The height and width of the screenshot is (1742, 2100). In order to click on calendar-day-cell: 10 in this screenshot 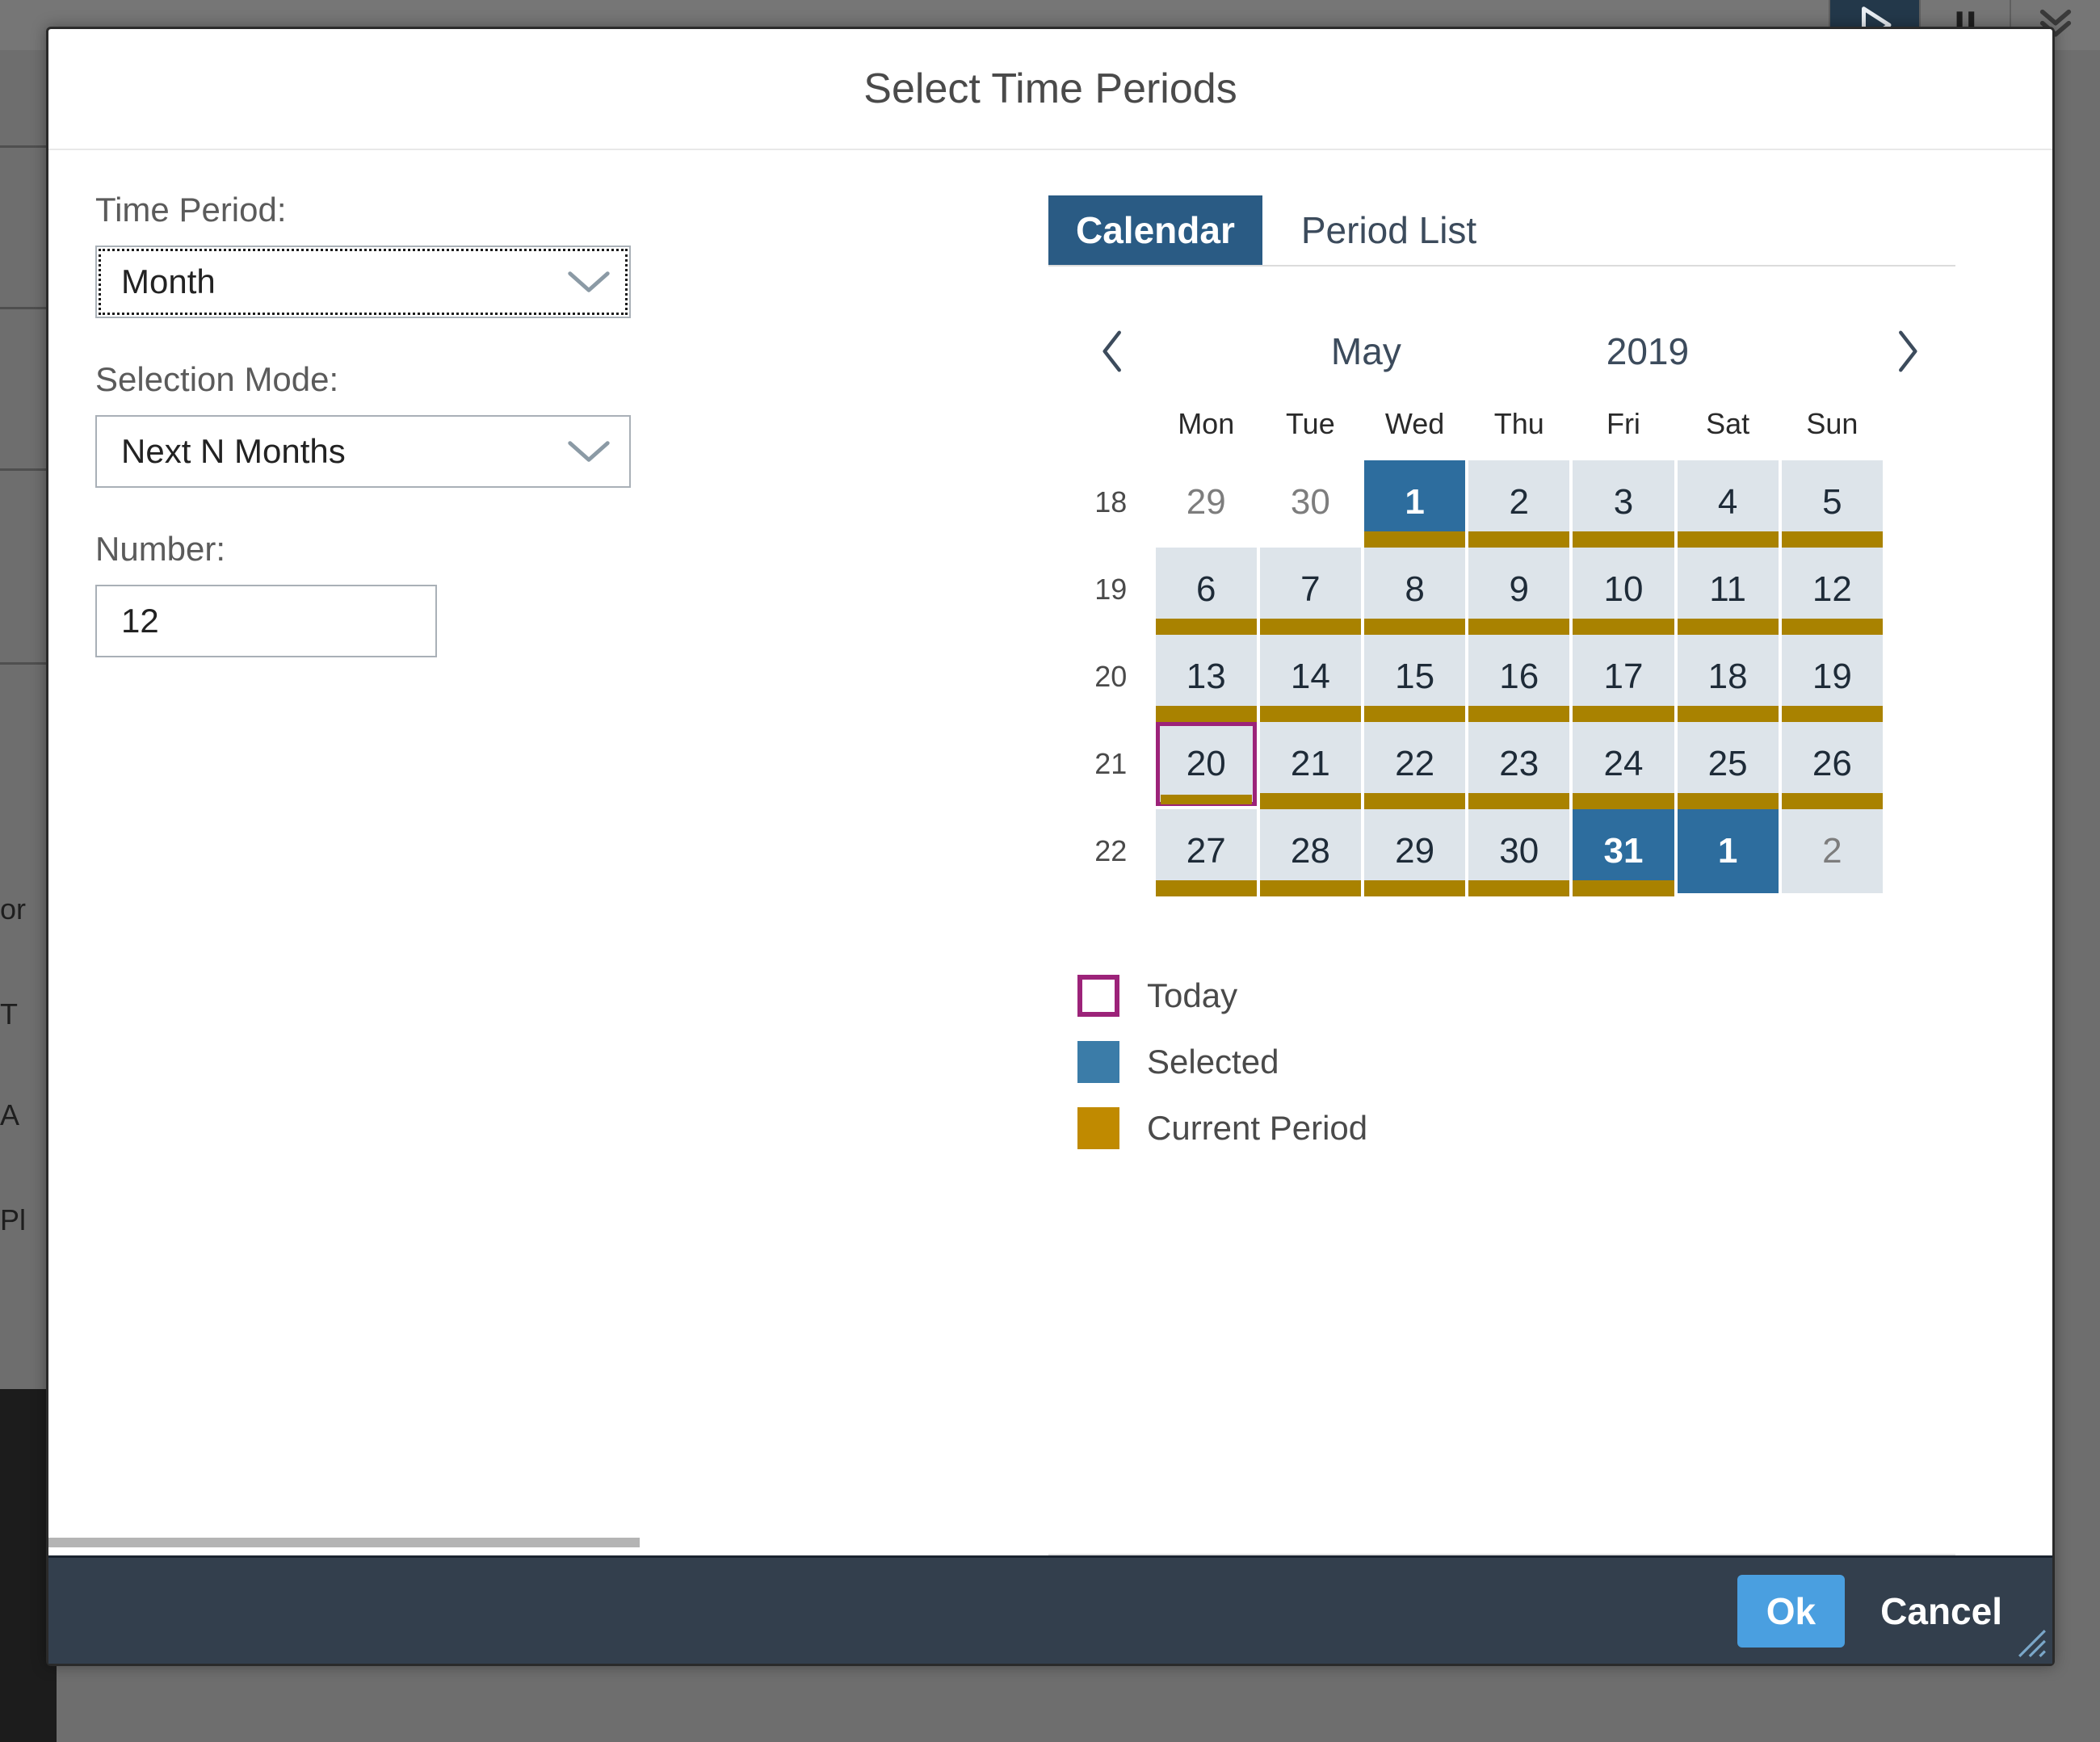, I will do `click(1623, 591)`.